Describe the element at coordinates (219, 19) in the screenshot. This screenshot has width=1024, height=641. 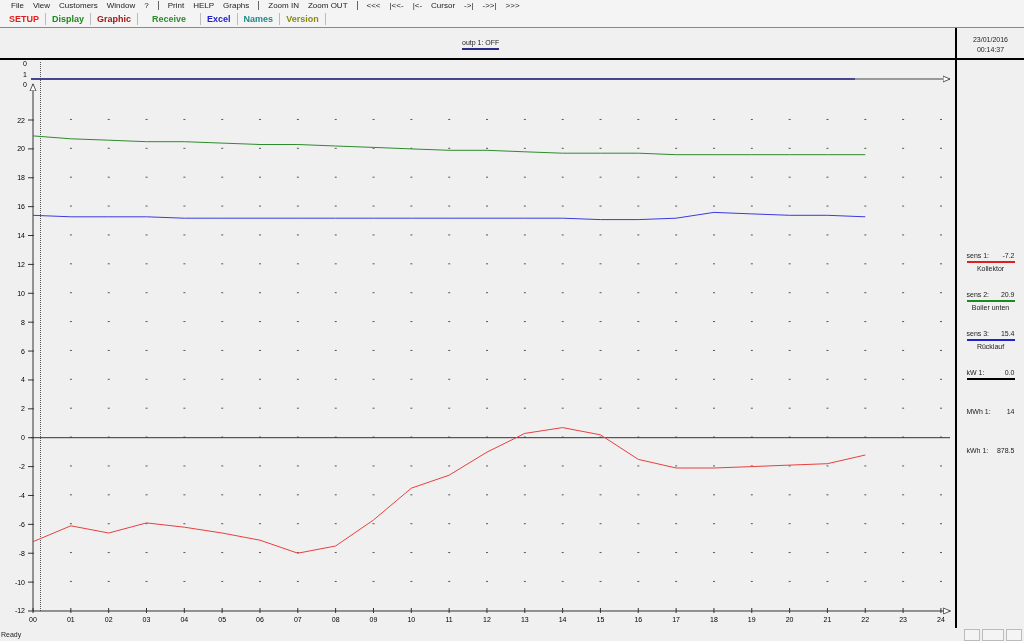
I see `tab: Excel` at that location.